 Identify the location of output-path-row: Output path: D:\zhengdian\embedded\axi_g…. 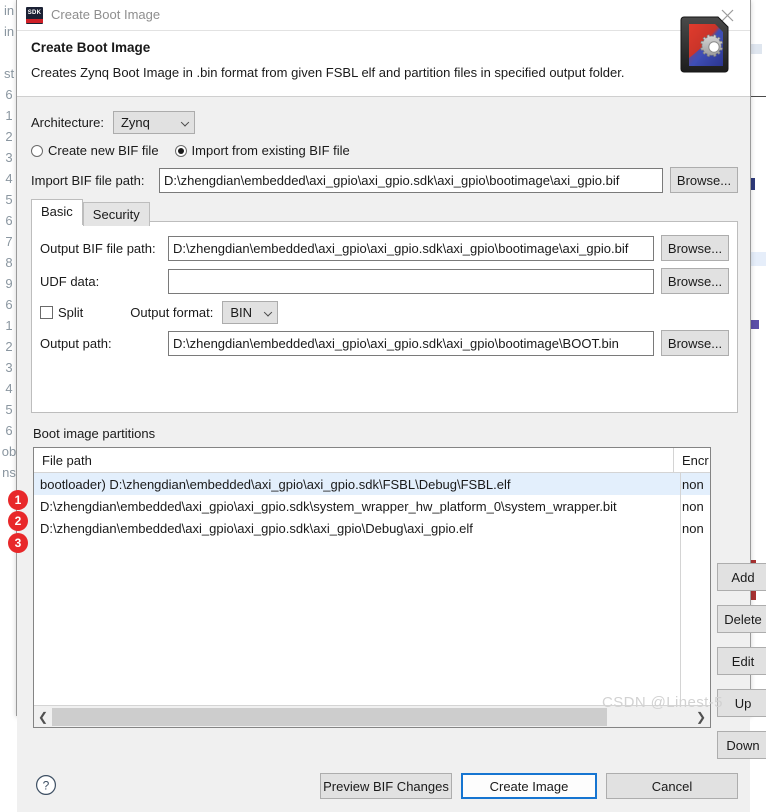
(384, 343).